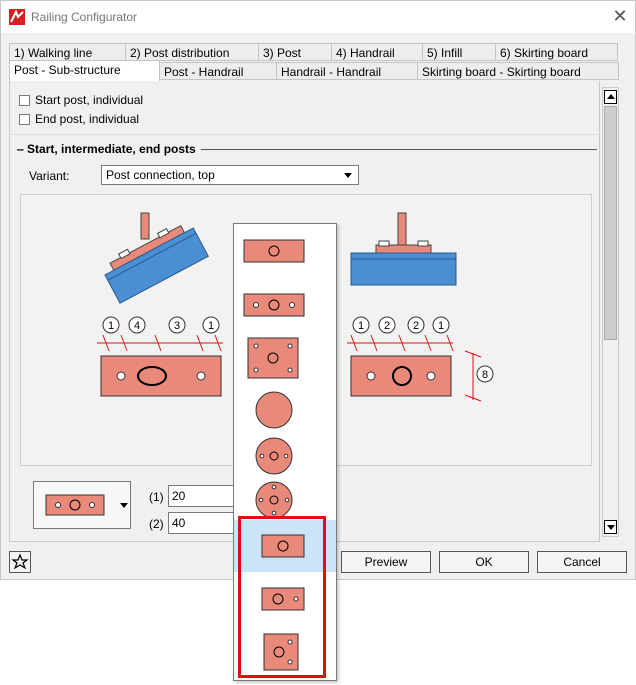  Describe the element at coordinates (177, 326) in the screenshot. I see `dim-label: 3` at that location.